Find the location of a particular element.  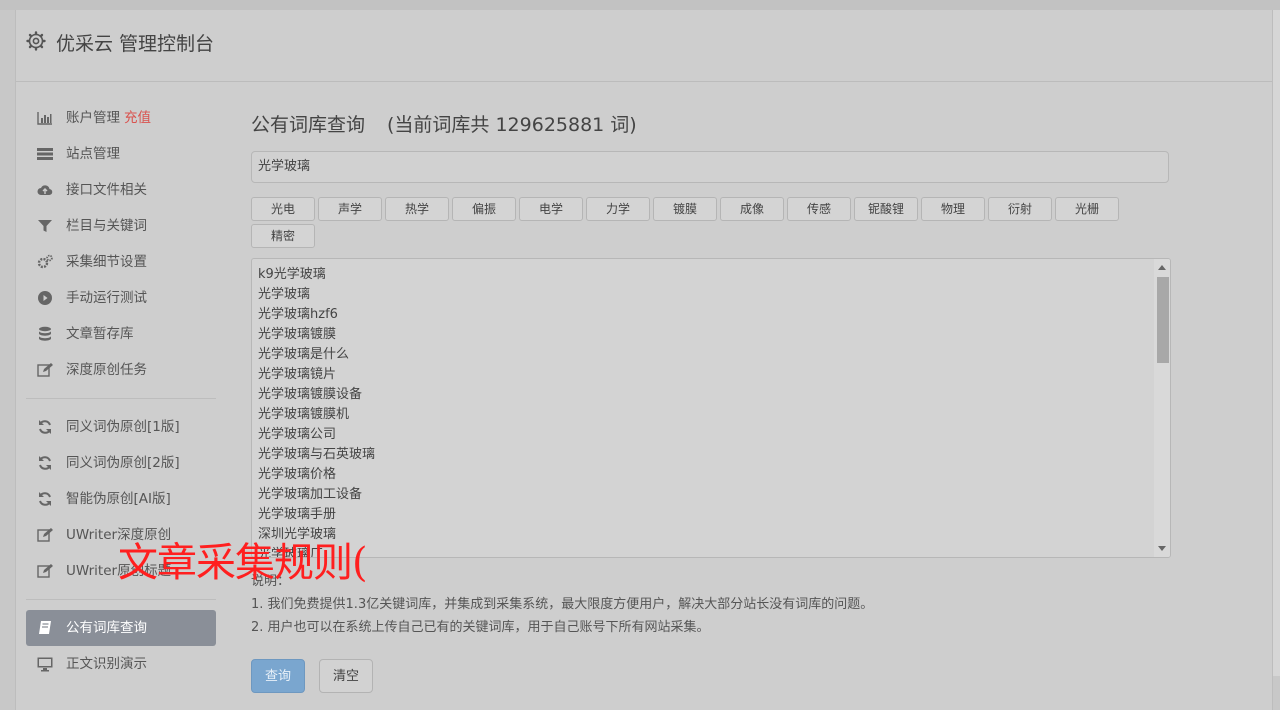

sidebar-item-label: 接口文件相关 is located at coordinates (106, 190).